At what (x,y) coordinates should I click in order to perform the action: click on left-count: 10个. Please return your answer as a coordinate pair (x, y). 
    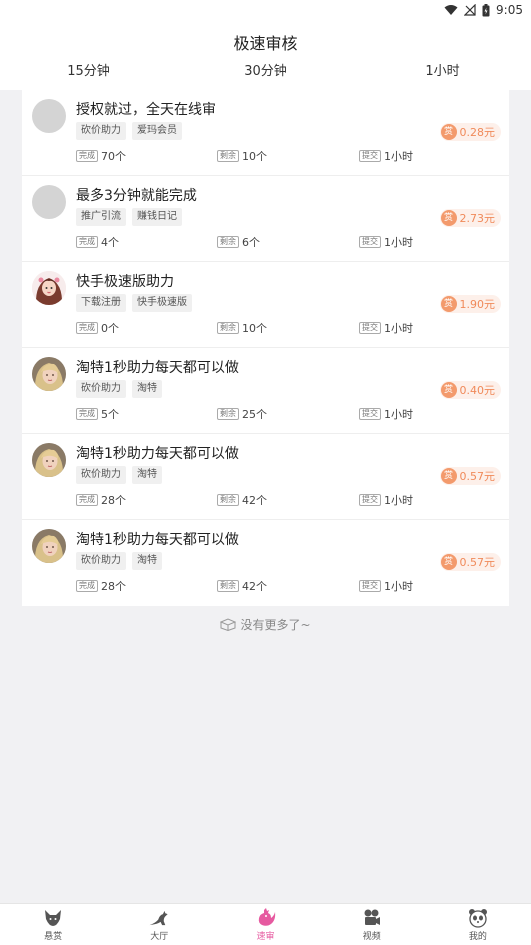
    Looking at the image, I should click on (254, 328).